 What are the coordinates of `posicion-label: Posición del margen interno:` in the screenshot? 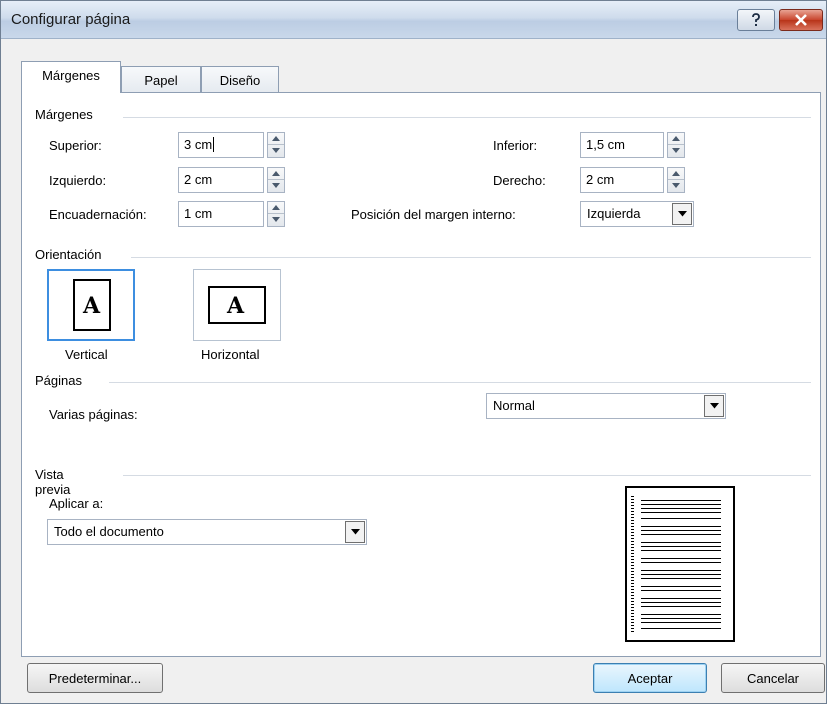 It's located at (433, 214).